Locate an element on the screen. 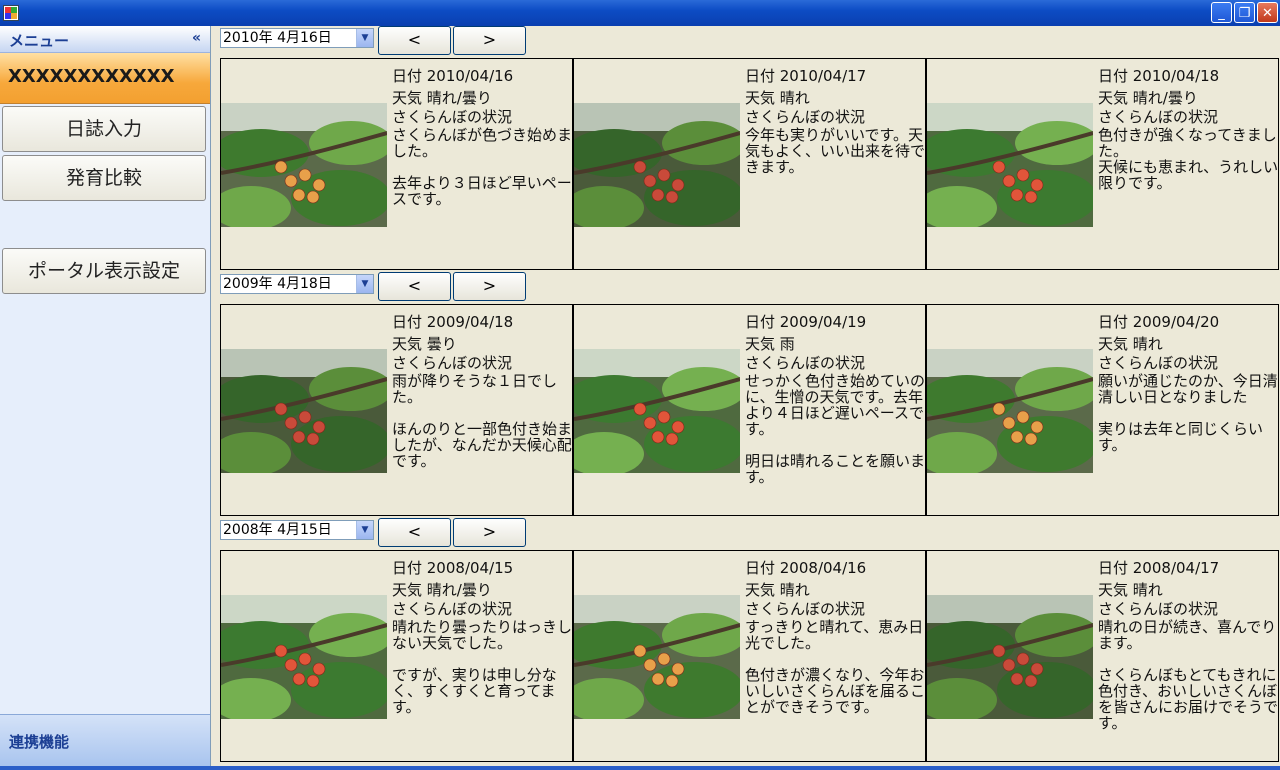 The image size is (1280, 770). user-name: XXXXXXXXXXXX is located at coordinates (91, 76).